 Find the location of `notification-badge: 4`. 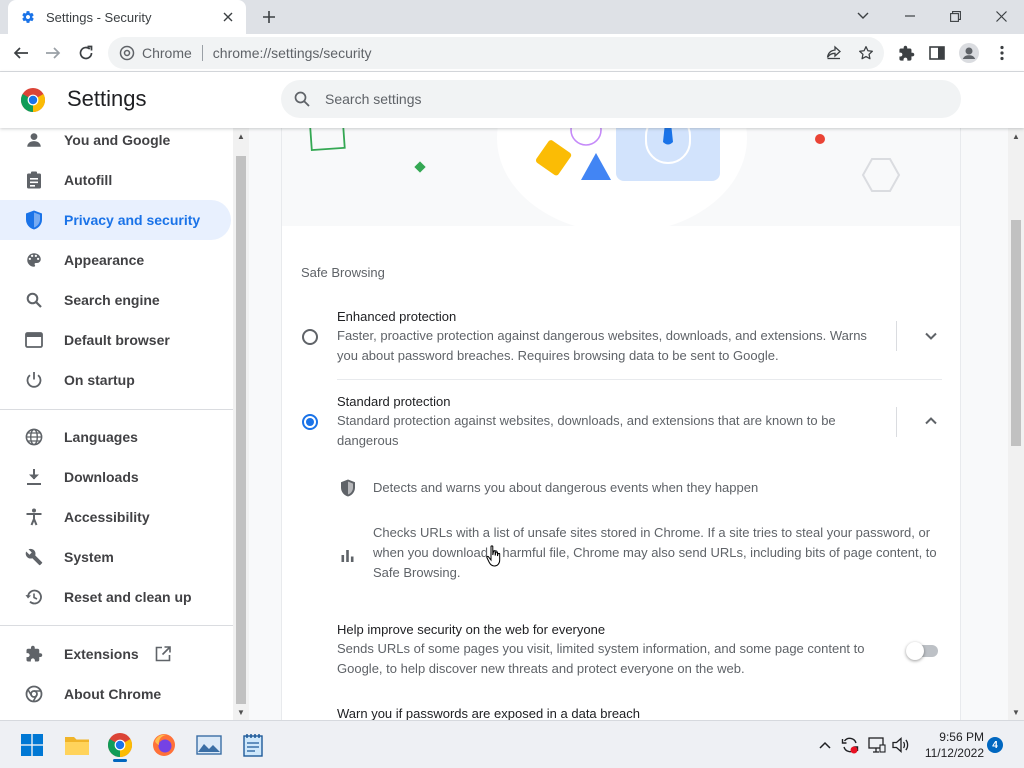

notification-badge: 4 is located at coordinates (995, 745).